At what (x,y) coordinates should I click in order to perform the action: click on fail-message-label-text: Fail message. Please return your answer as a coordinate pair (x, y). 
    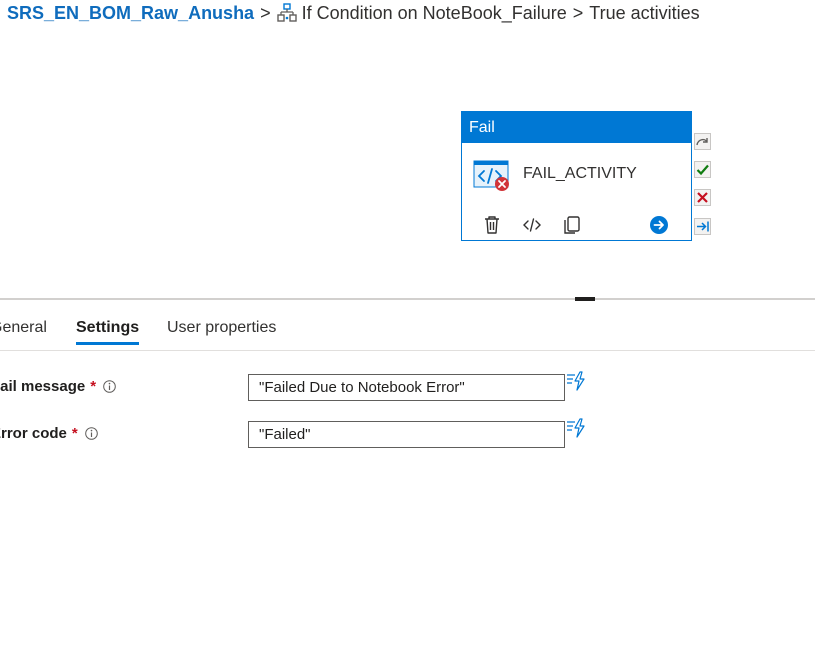
    Looking at the image, I should click on (43, 386).